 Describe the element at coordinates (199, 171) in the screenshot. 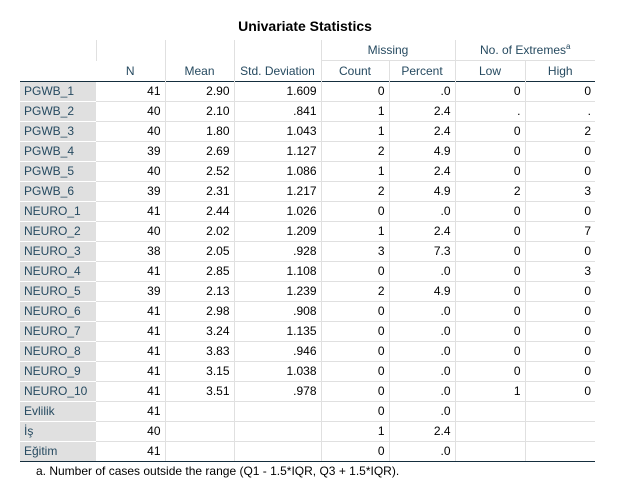

I see `cell-mean: 2.52` at that location.